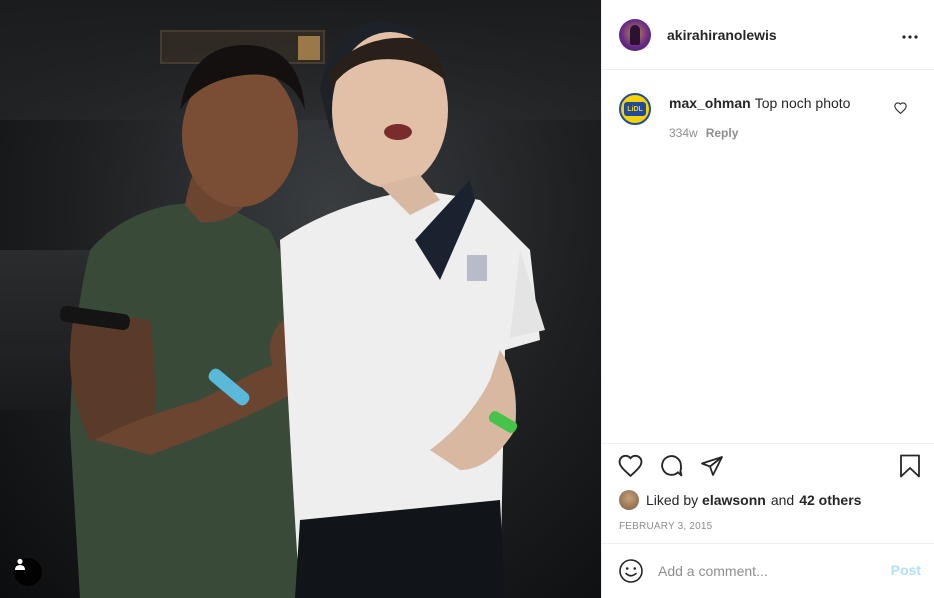 The width and height of the screenshot is (934, 598). Describe the element at coordinates (665, 526) in the screenshot. I see `post-date: FEBRUARY 3, 2015` at that location.